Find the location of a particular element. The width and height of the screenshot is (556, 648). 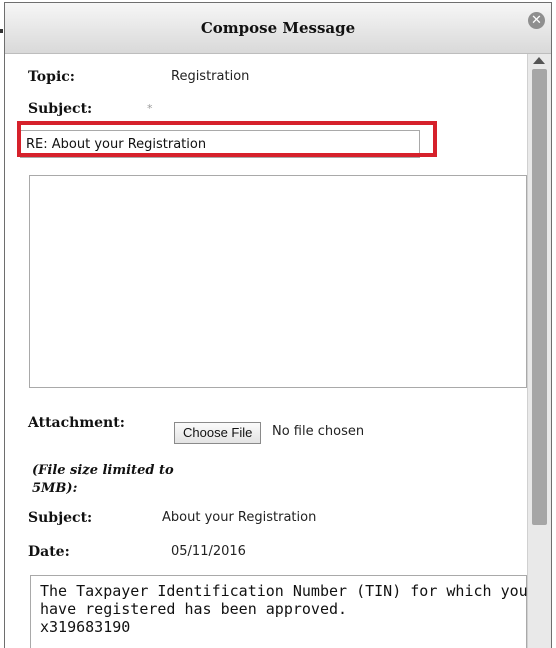

dialog-title: Compose Message is located at coordinates (278, 28).